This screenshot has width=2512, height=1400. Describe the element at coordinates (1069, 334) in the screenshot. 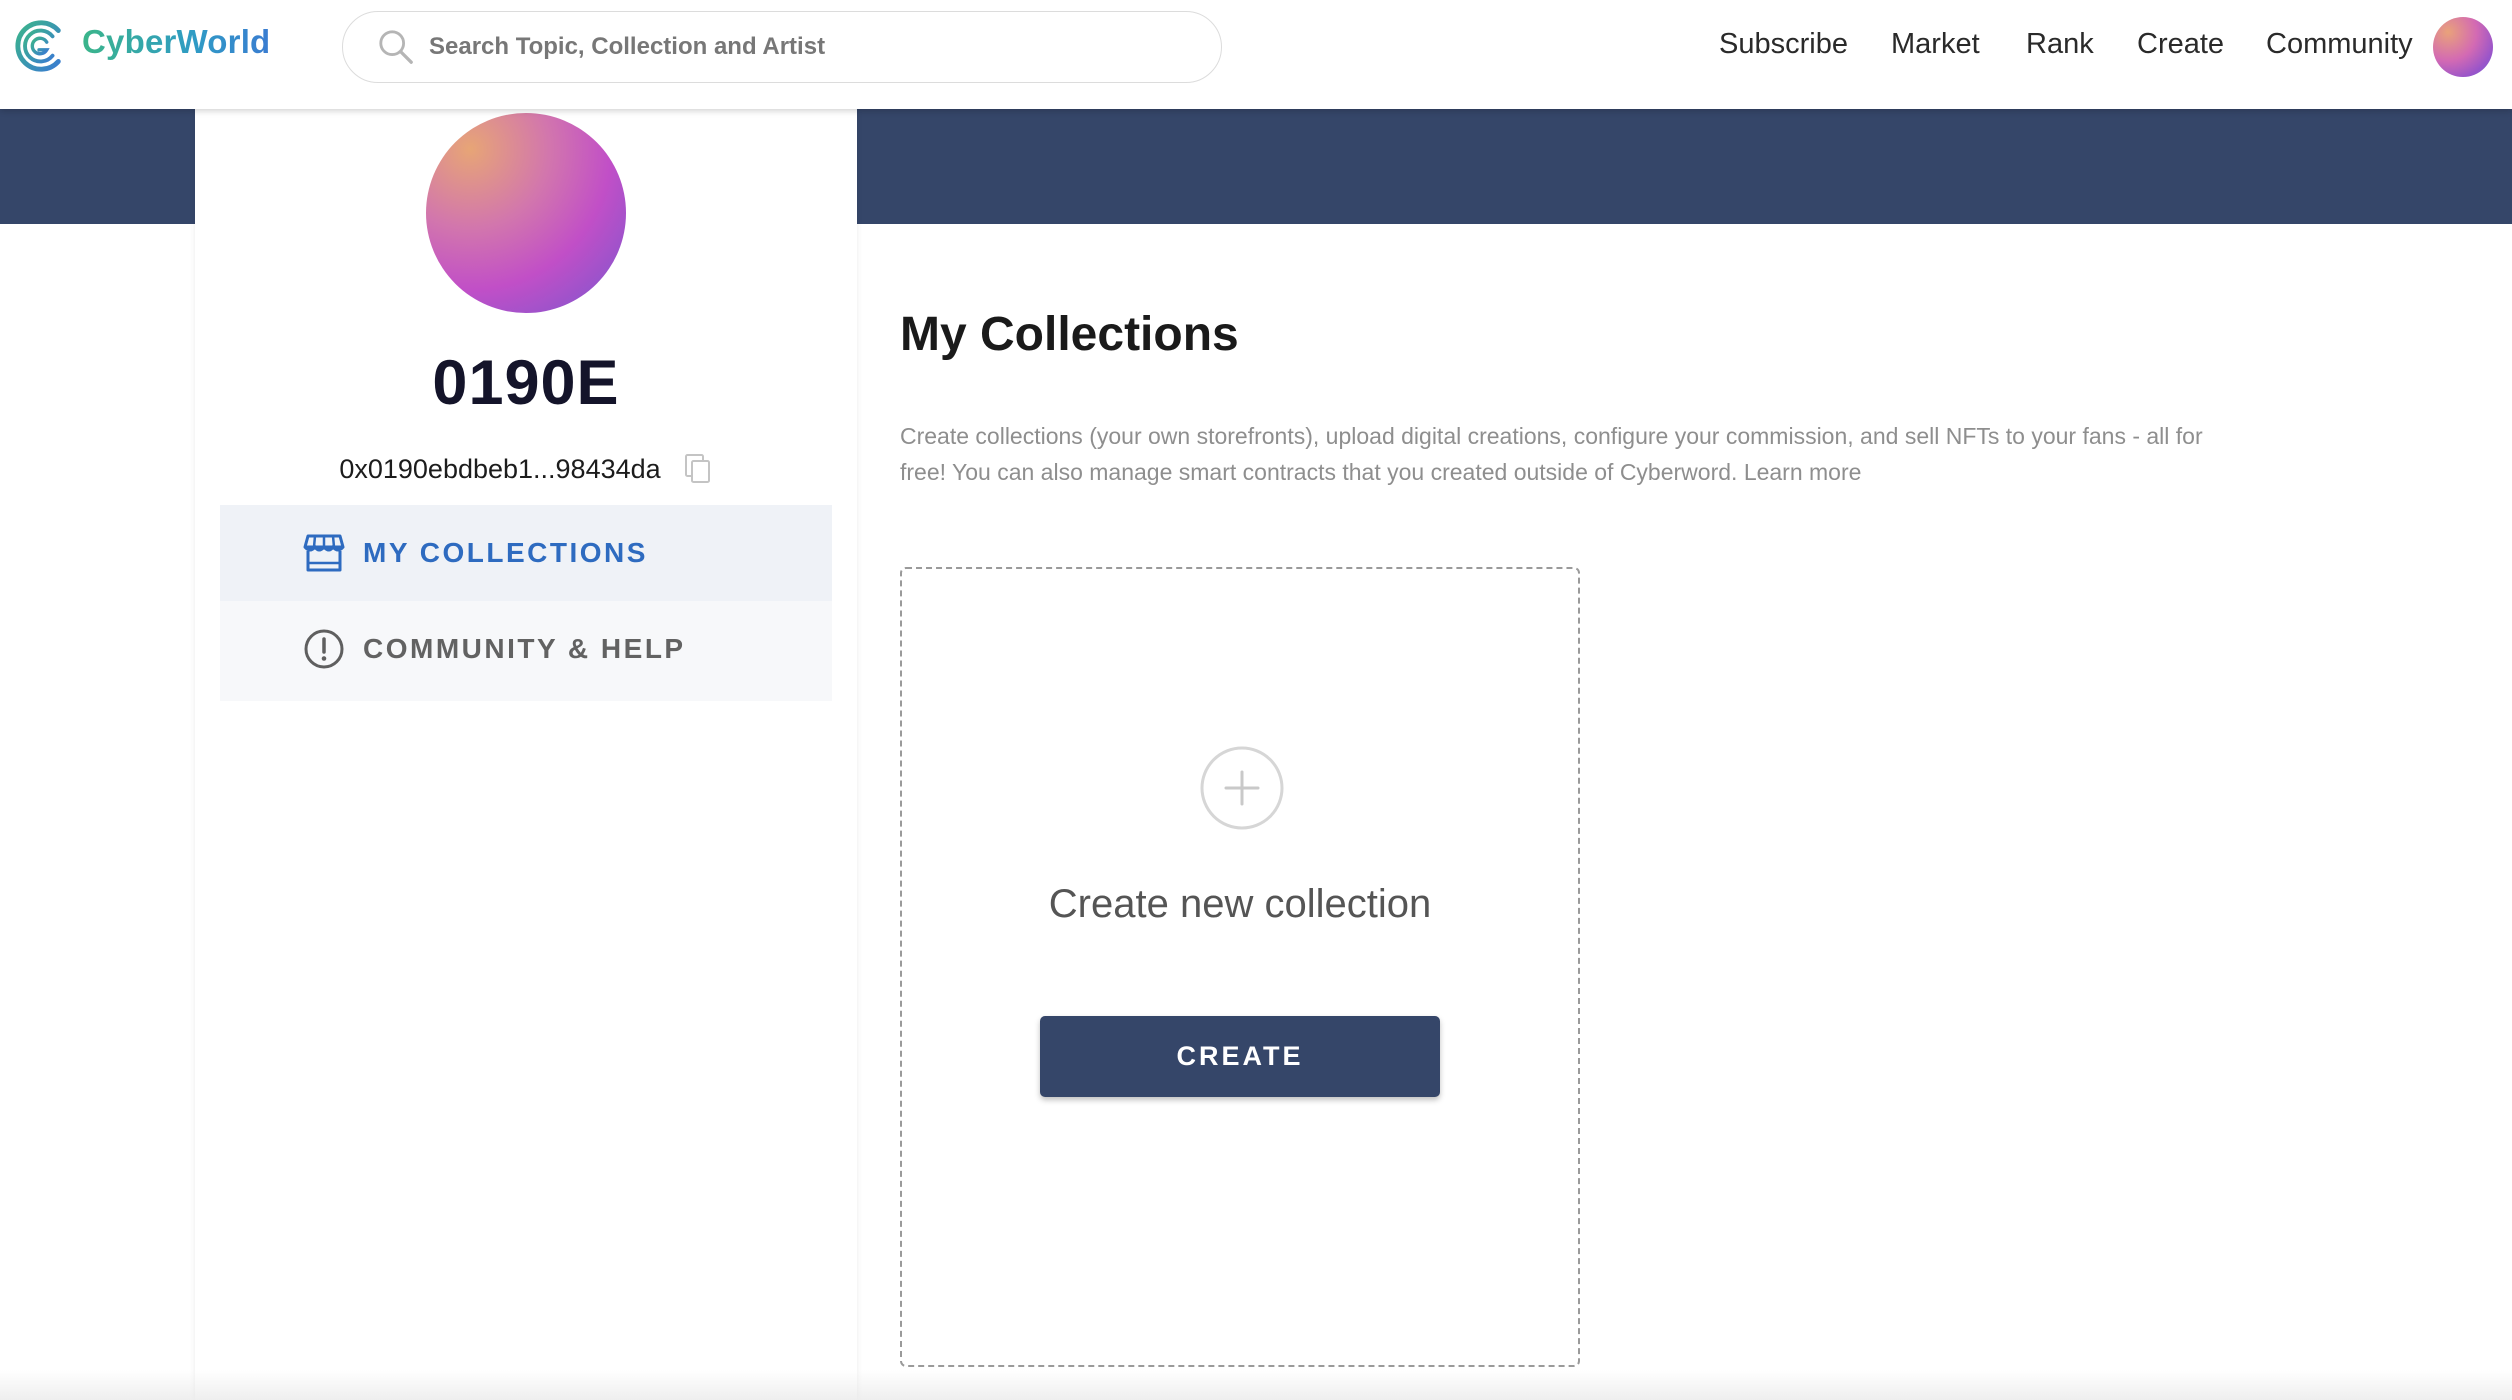

I see `page-title: My Collections` at that location.